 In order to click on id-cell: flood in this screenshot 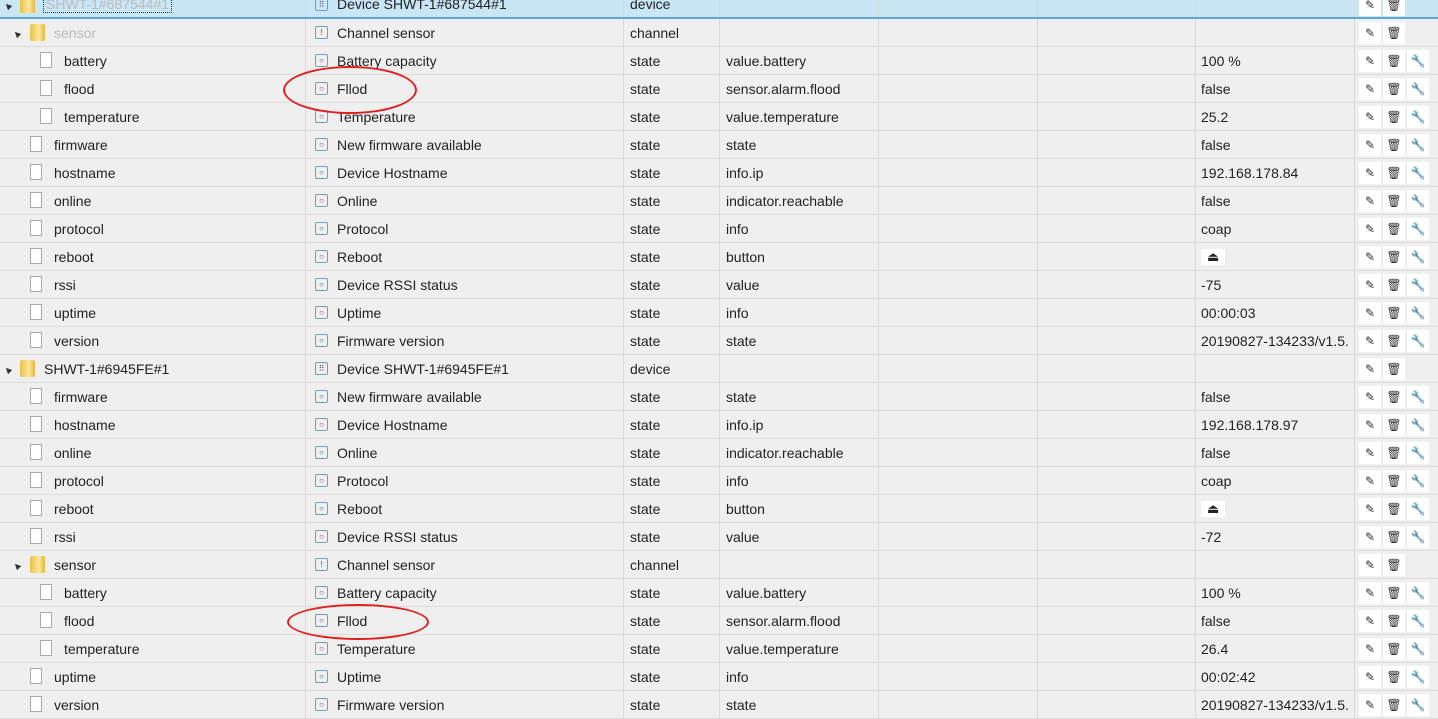, I will do `click(153, 620)`.